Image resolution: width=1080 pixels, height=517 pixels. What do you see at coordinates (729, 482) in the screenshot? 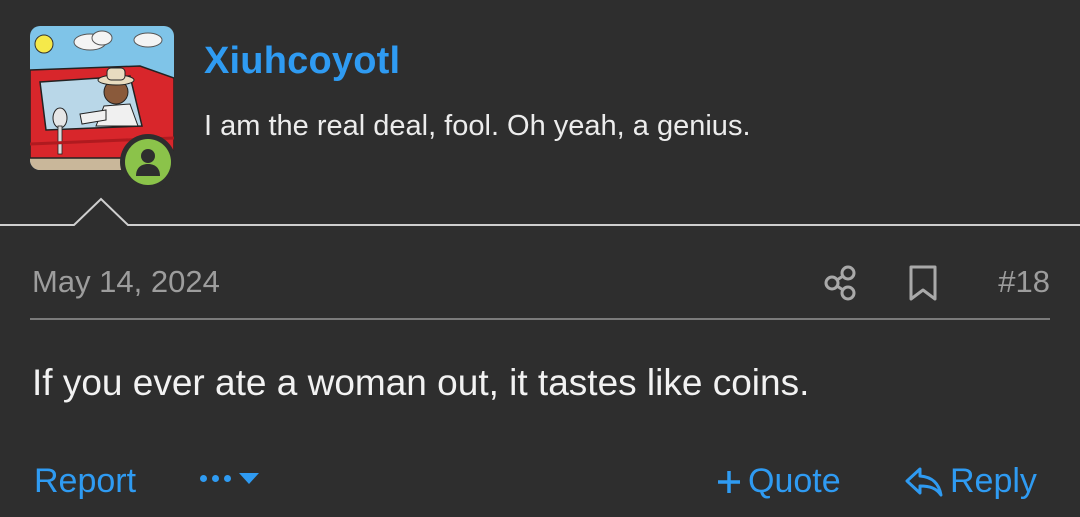
I see `plus-icon` at bounding box center [729, 482].